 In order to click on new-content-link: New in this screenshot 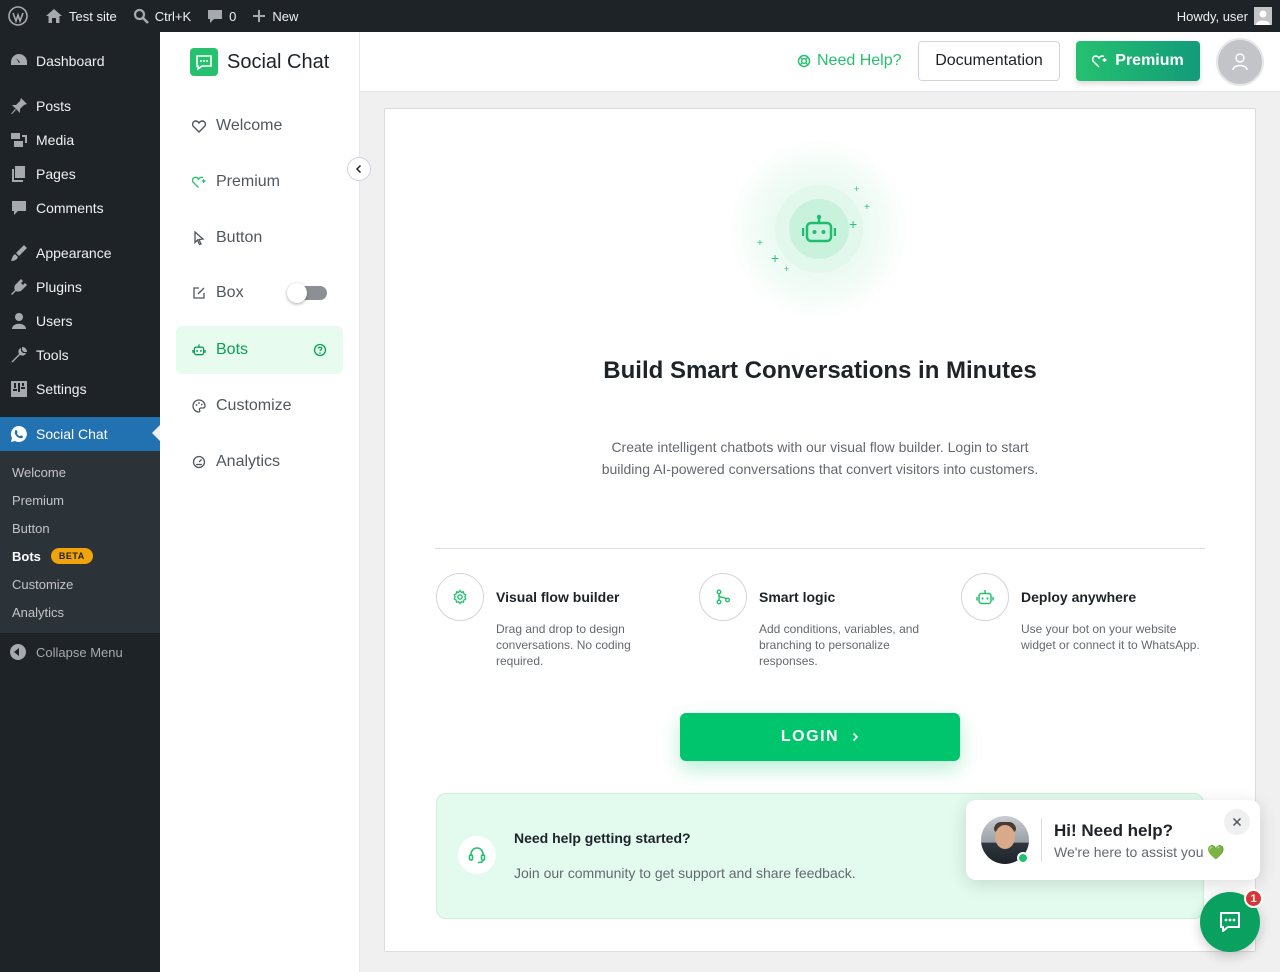, I will do `click(275, 16)`.